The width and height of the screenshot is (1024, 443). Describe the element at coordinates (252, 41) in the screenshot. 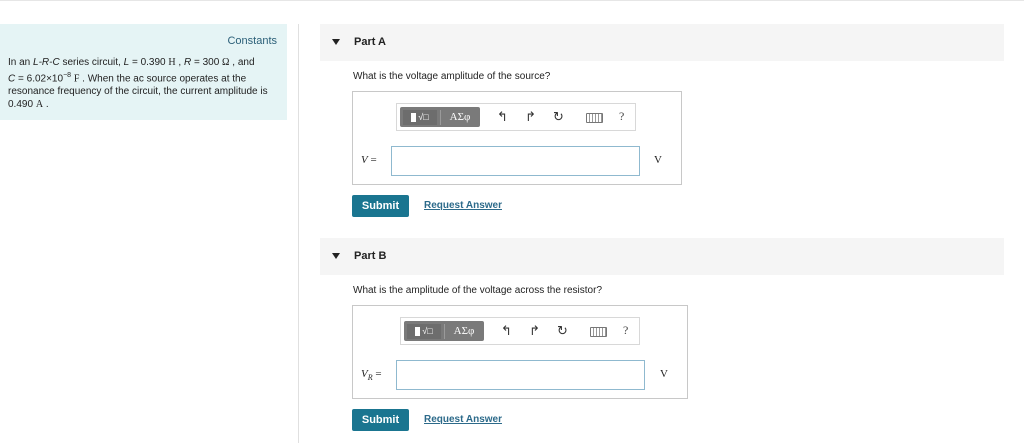

I see `constants-link: Constants` at that location.